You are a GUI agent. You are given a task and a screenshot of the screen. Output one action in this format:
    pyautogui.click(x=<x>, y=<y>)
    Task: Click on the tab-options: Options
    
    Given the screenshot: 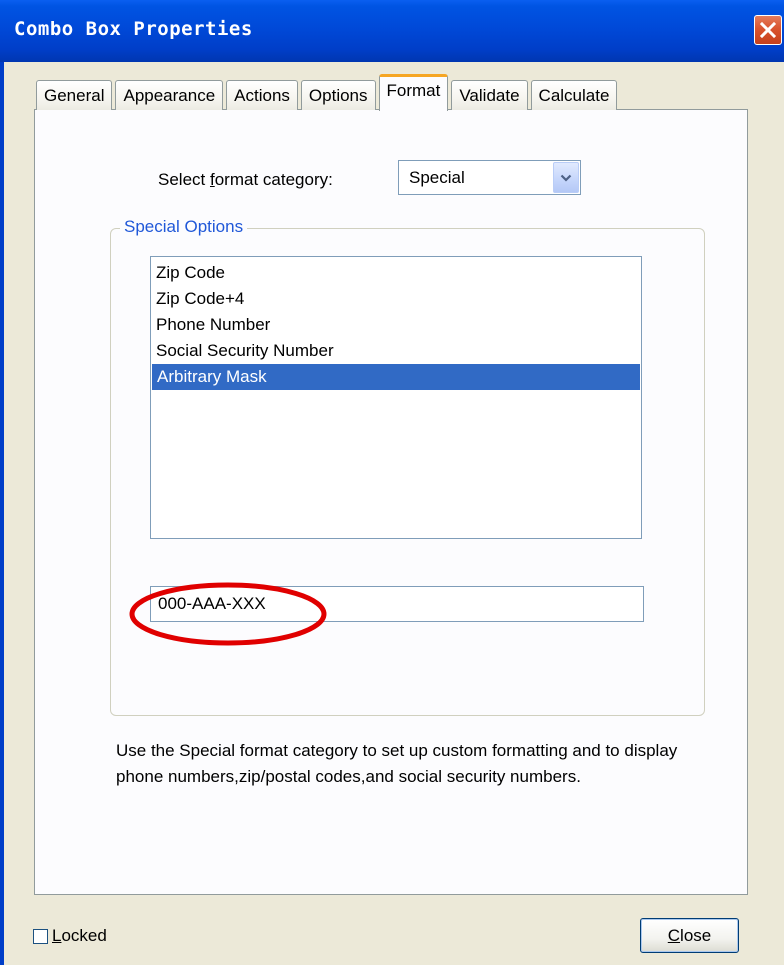 What is the action you would take?
    pyautogui.click(x=338, y=95)
    